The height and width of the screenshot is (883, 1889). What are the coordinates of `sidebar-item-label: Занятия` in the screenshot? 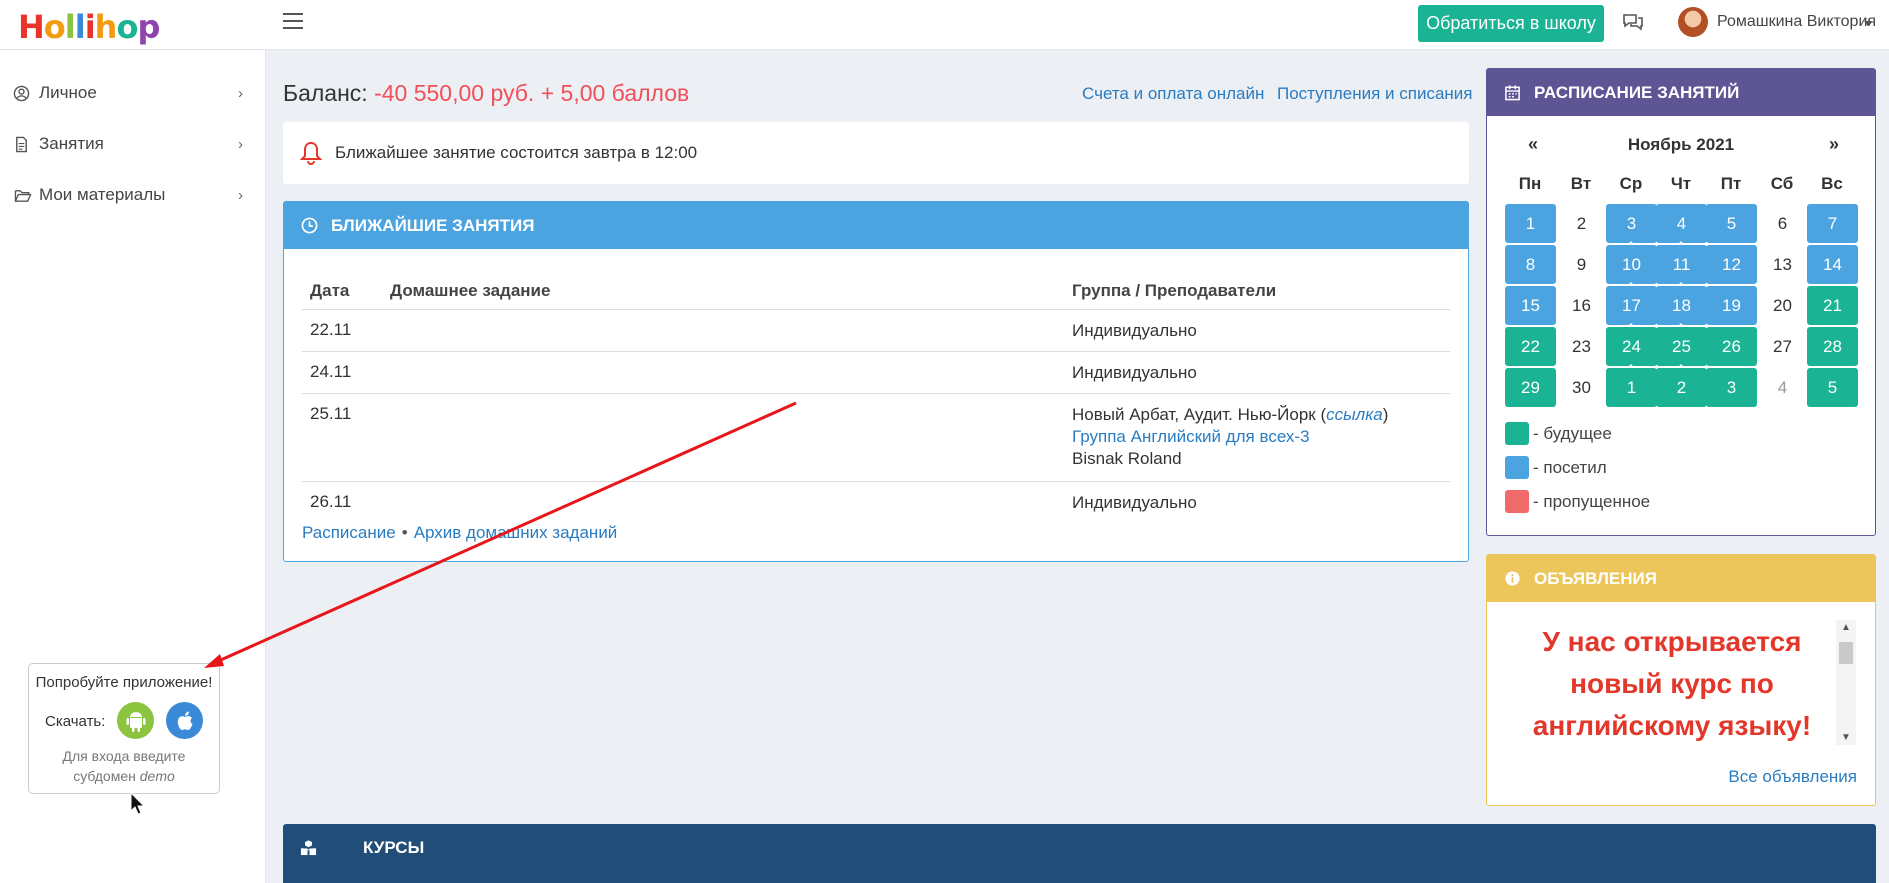 It's located at (71, 143).